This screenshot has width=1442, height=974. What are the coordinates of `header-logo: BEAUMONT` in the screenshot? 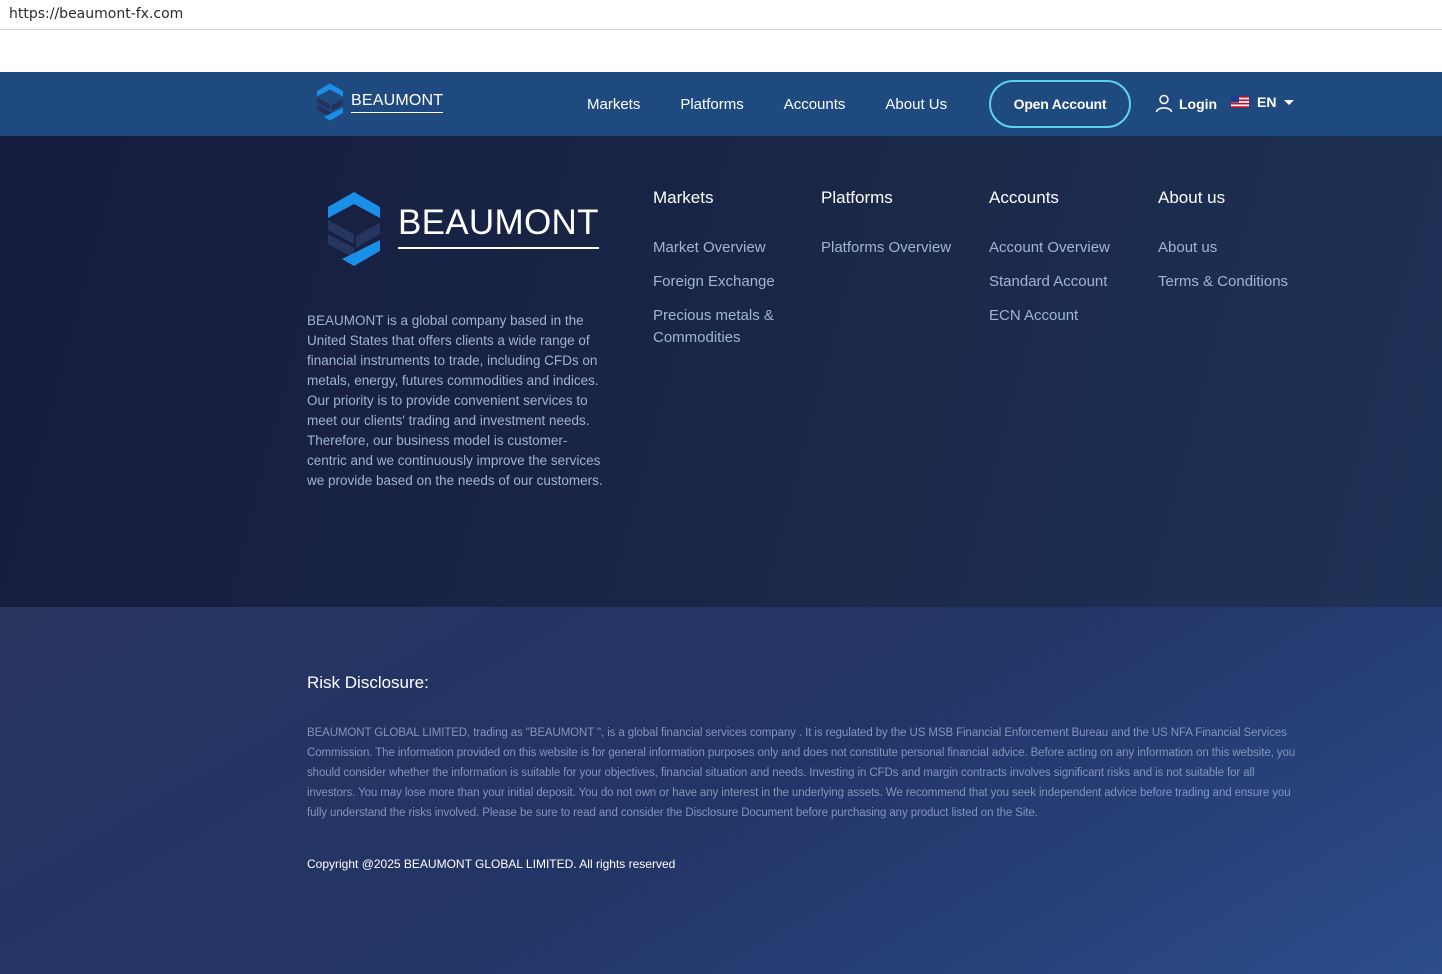 It's located at (380, 102).